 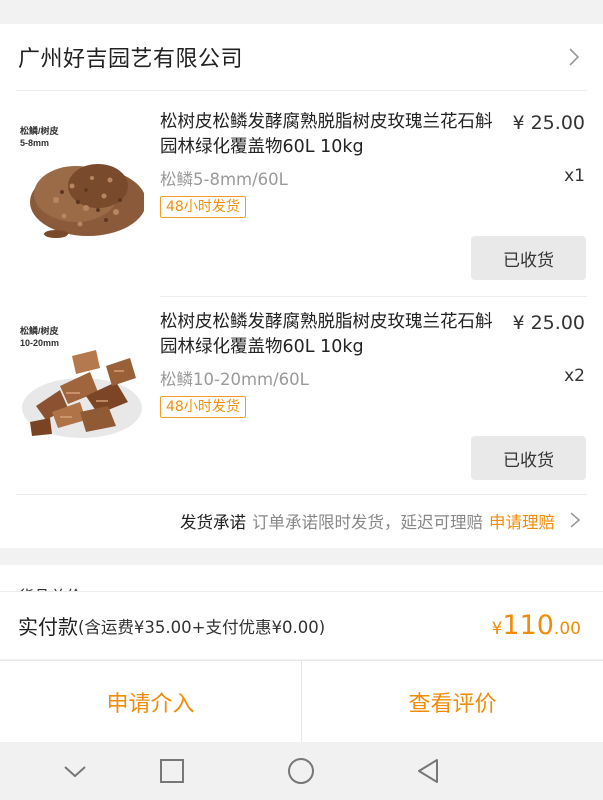 I want to click on payment-summary: 实付款 (含运费¥35.00+支付优惠¥0.00) ¥110.00, so click(x=301, y=625).